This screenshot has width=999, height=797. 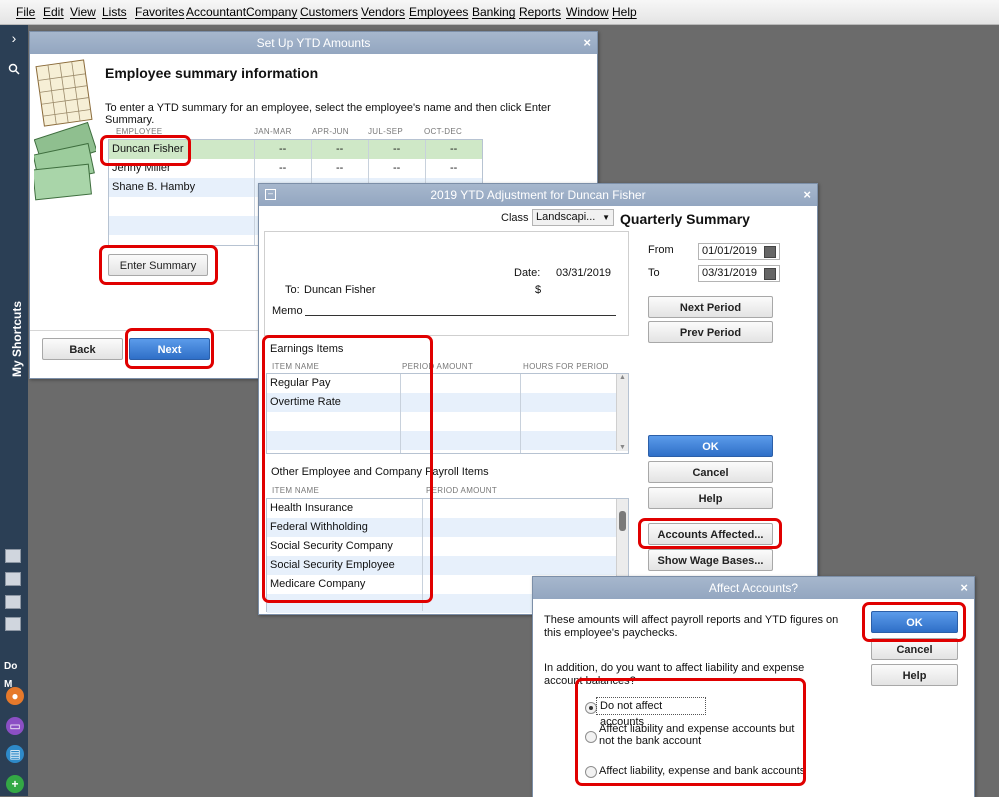 I want to click on back-label: Back, so click(x=82, y=350).